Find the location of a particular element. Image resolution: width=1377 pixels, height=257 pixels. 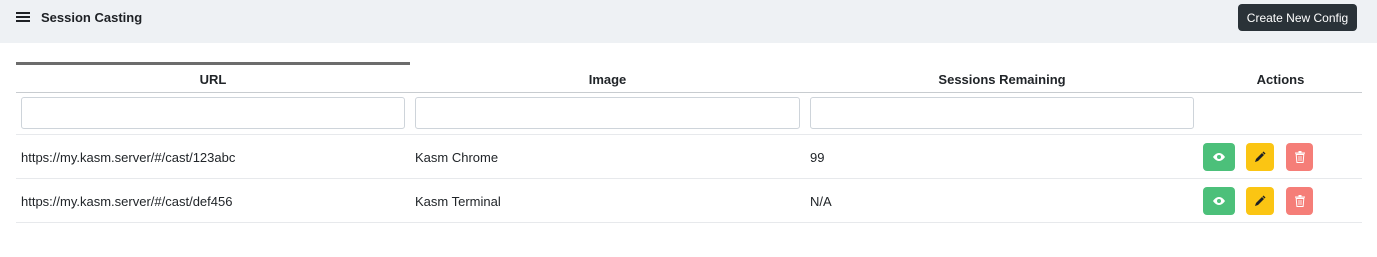

table-header: URL Image Sessions Remaining Actions is located at coordinates (689, 77).